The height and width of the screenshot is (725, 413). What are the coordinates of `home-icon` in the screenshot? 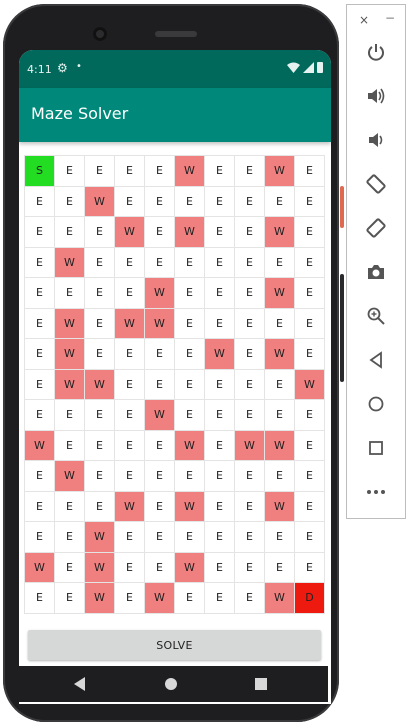 It's located at (376, 404).